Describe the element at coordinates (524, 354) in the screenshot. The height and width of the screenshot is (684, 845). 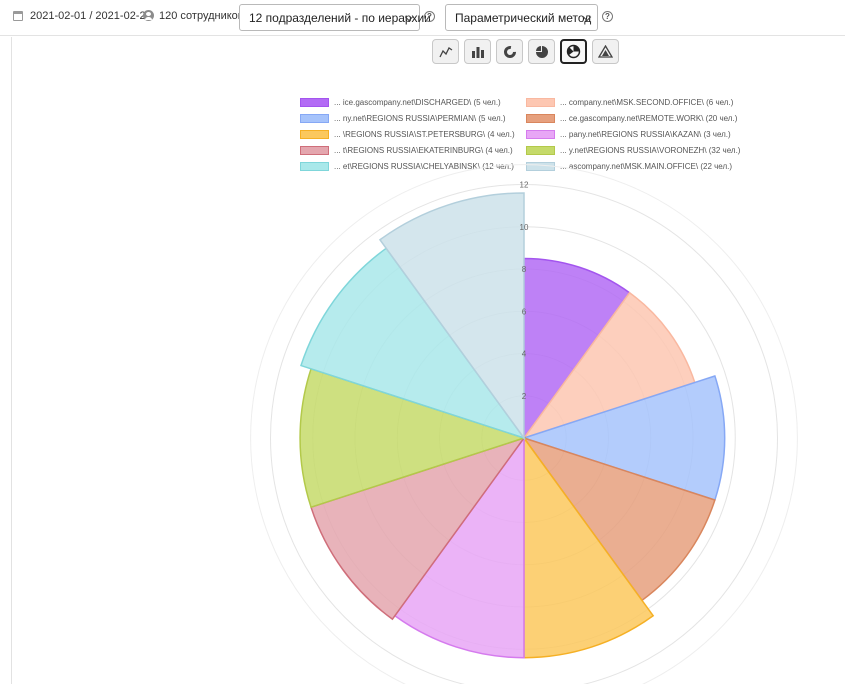
I see `r-tick-label: 4` at that location.